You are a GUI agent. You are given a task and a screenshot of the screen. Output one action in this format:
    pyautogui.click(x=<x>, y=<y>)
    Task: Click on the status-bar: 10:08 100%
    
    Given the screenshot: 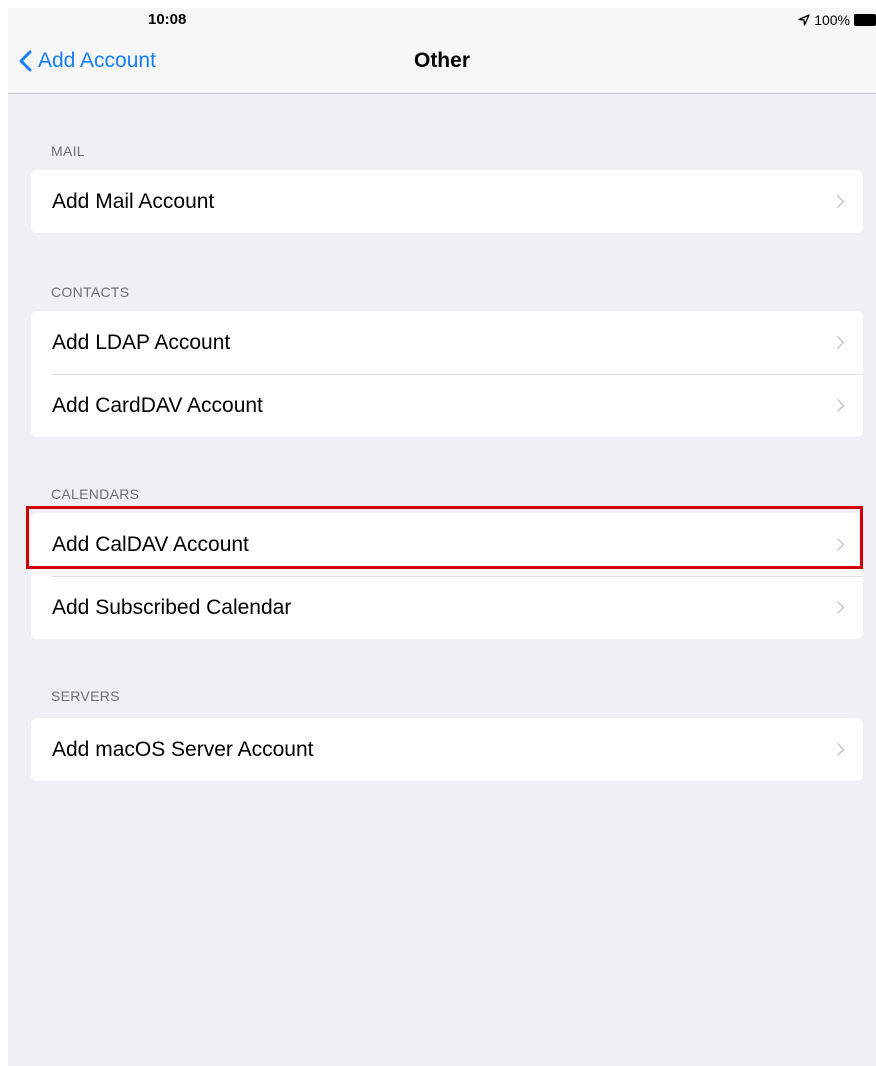 What is the action you would take?
    pyautogui.click(x=442, y=21)
    